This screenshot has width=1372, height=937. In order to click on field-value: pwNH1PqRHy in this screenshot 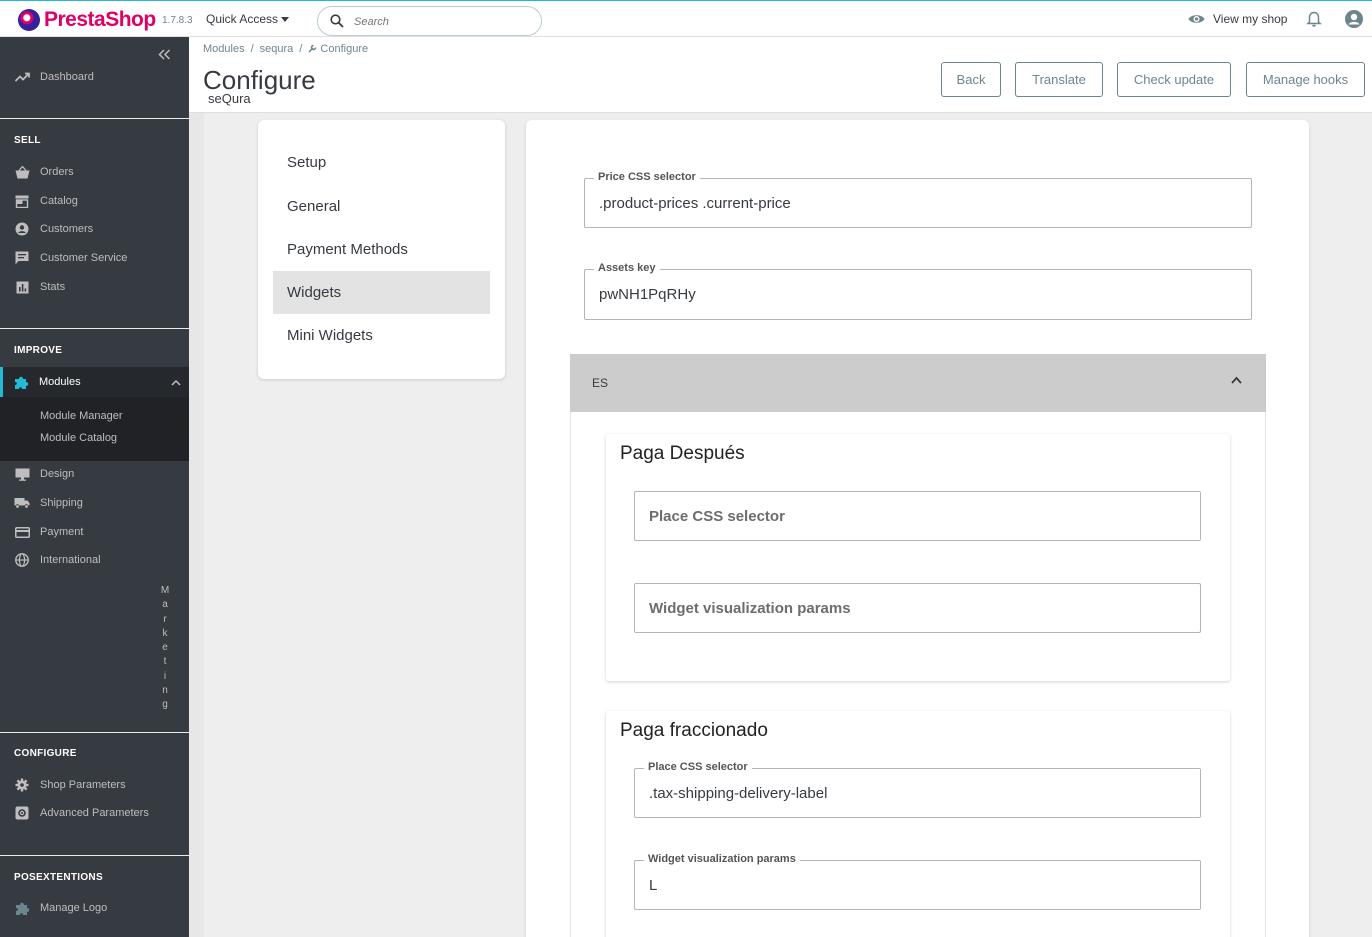, I will do `click(647, 294)`.